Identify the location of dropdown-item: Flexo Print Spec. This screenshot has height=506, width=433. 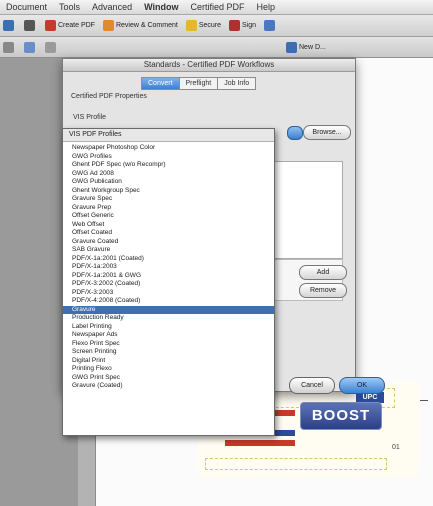
(168, 344).